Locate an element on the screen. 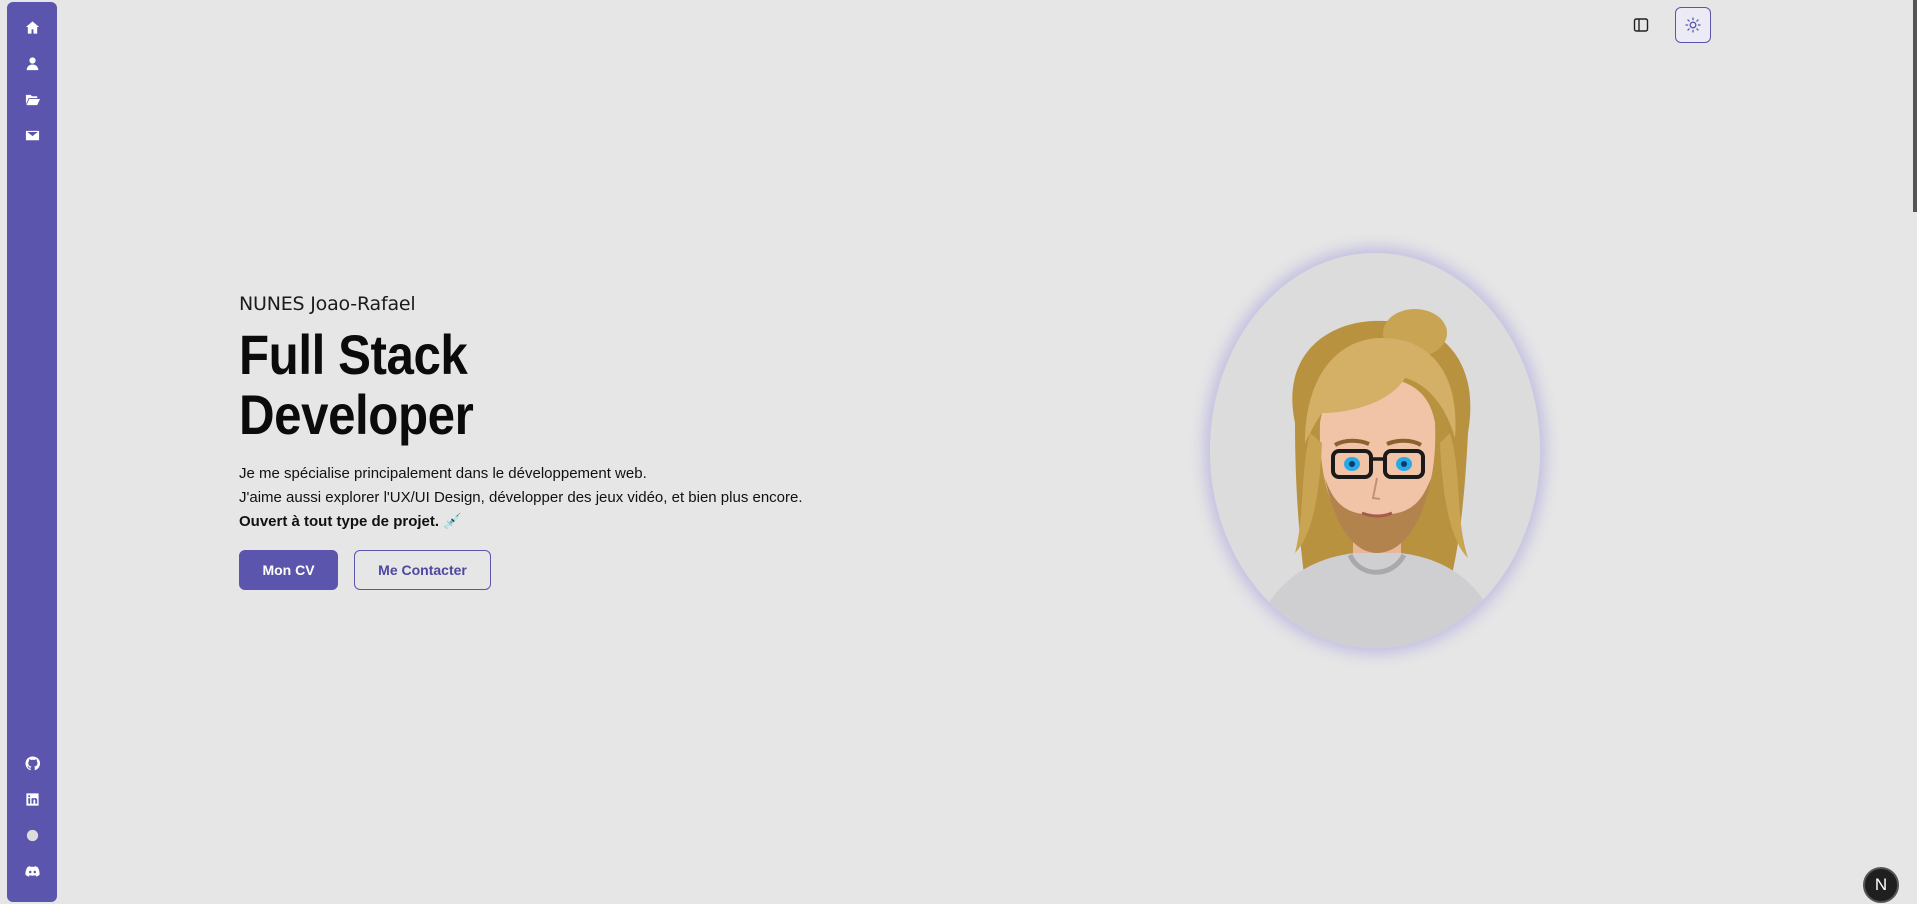 The image size is (1917, 904). avatar is located at coordinates (1375, 450).